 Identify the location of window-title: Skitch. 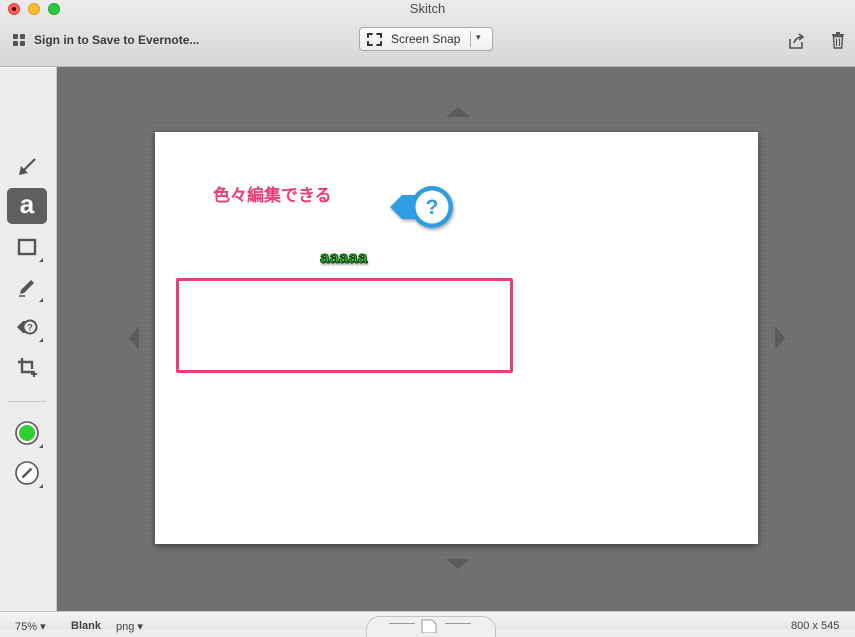
(427, 8).